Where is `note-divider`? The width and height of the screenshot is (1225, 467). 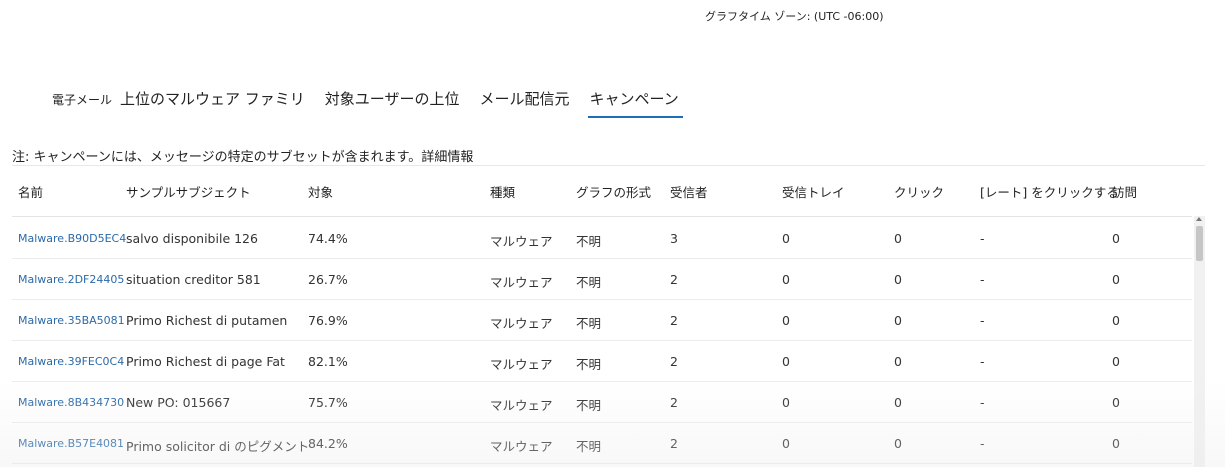
note-divider is located at coordinates (608, 165).